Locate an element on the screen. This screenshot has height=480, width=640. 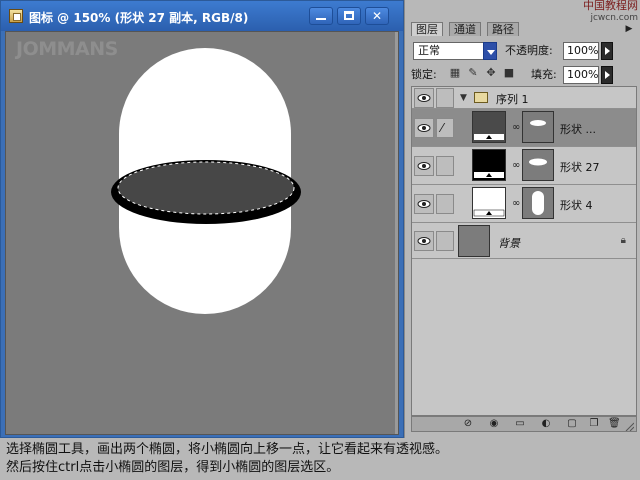
ellipse-shapes is located at coordinates (206, 192).